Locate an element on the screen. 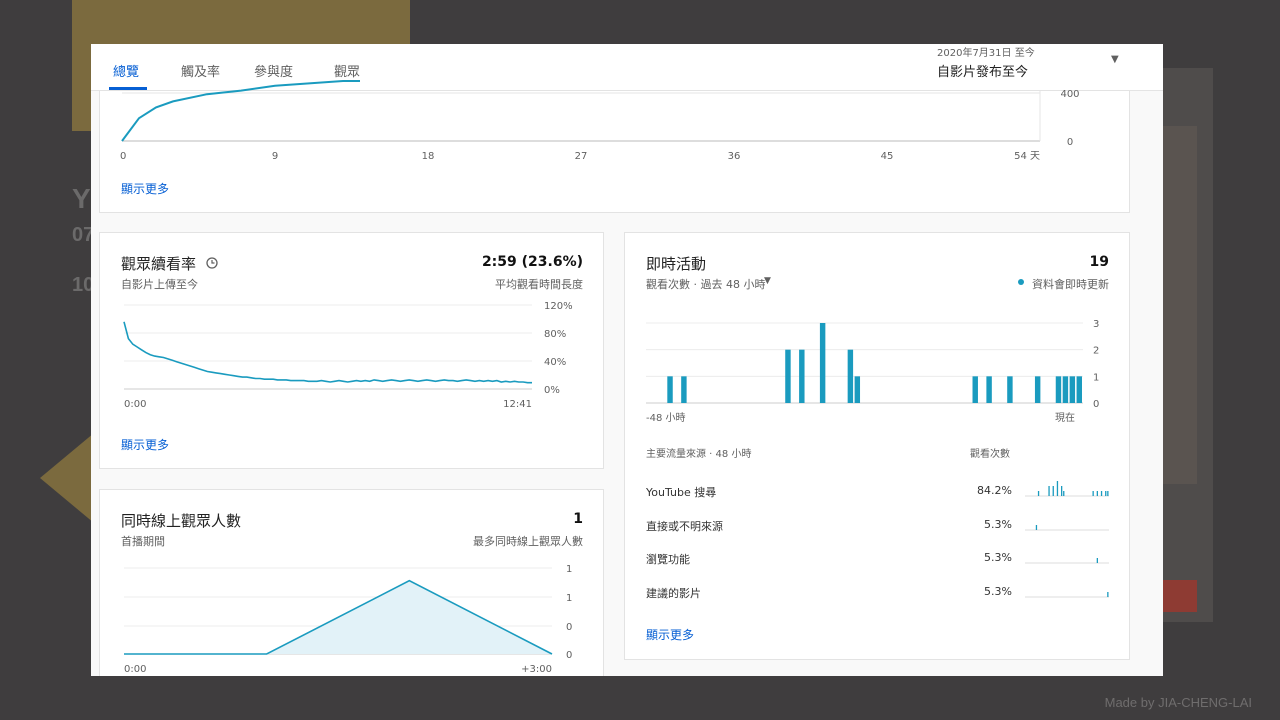 This screenshot has width=1280, height=720. retention-chart: 0% 40% 80% 120% 0:00 12:41 is located at coordinates (348, 355).